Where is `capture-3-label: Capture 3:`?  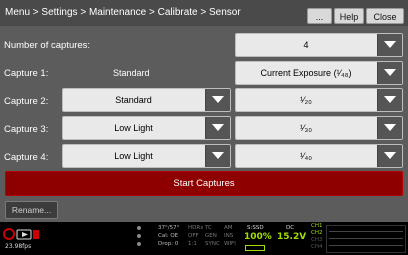 capture-3-label: Capture 3: is located at coordinates (26, 129).